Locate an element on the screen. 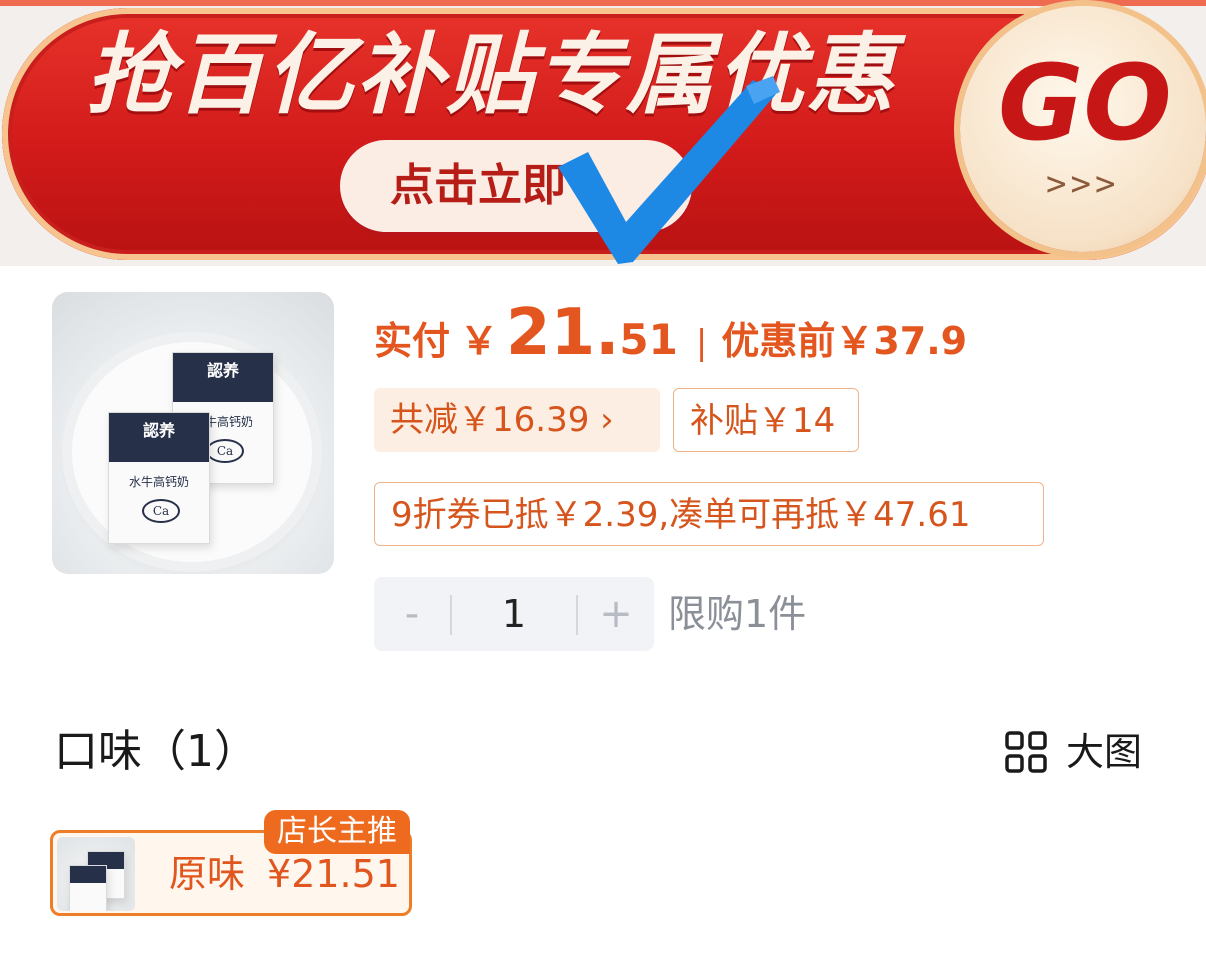 The width and height of the screenshot is (1206, 956). quantity-stepper: - 1 + is located at coordinates (514, 614).